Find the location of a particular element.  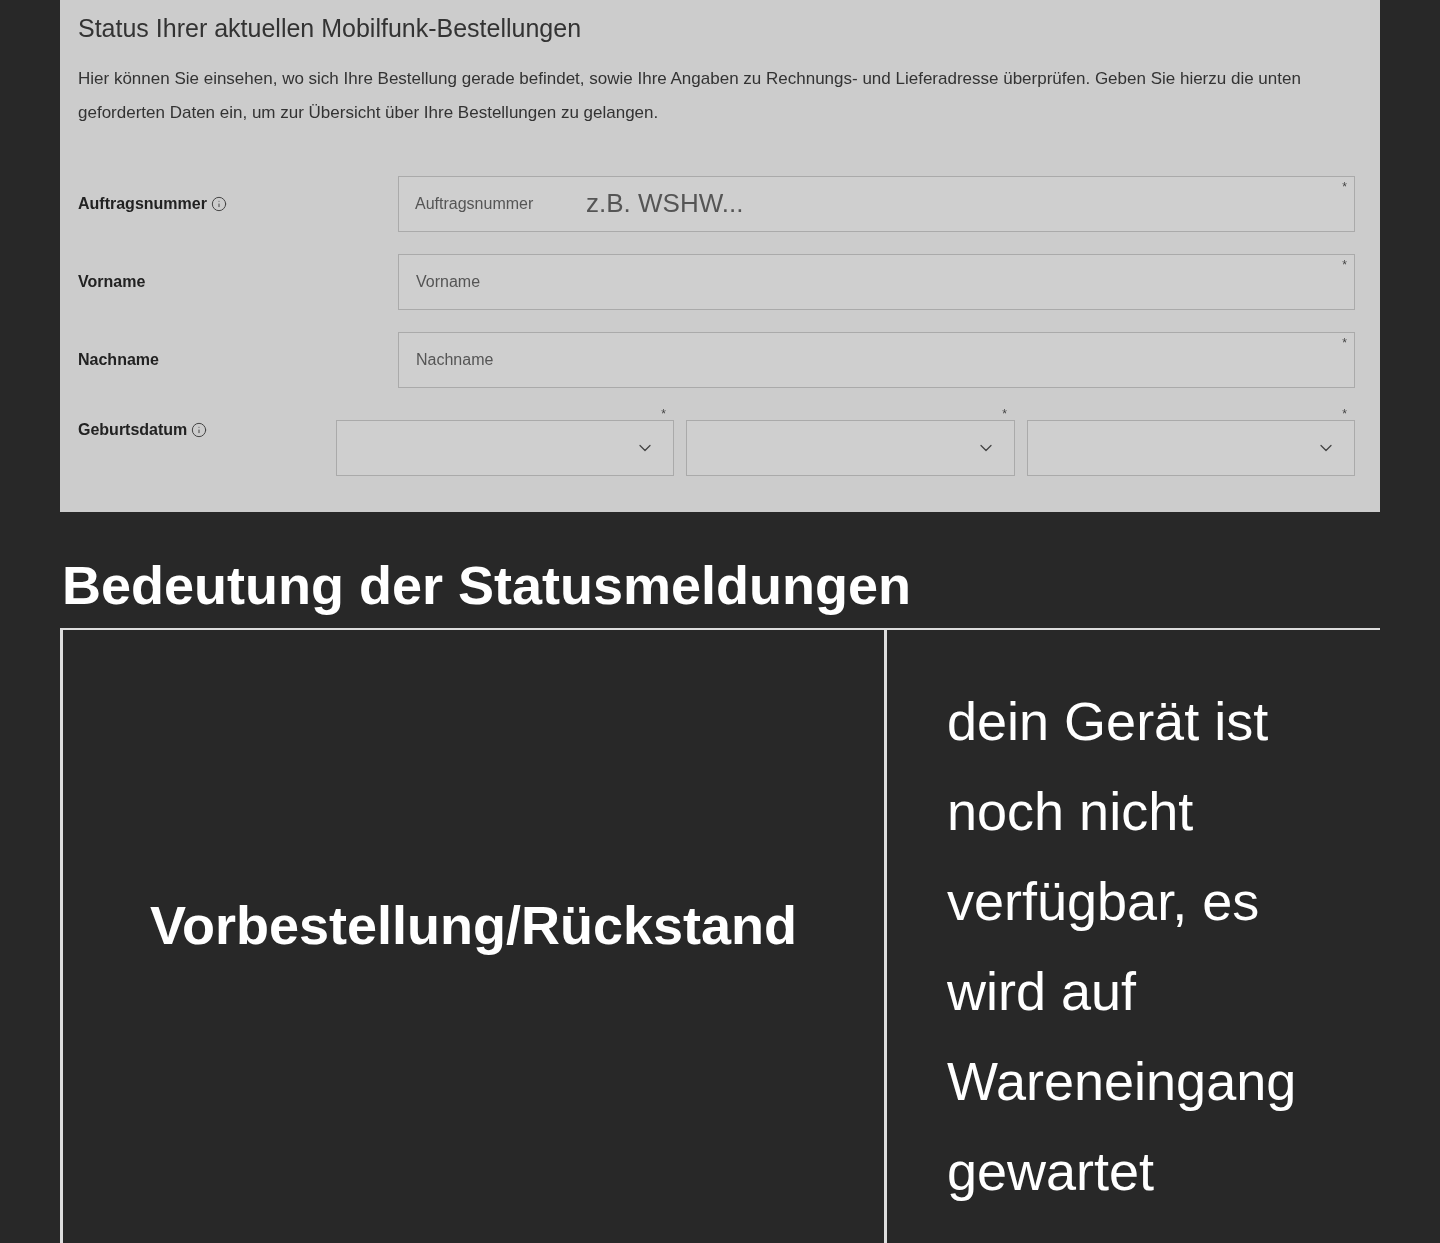

field-label: Vorname is located at coordinates (112, 281).